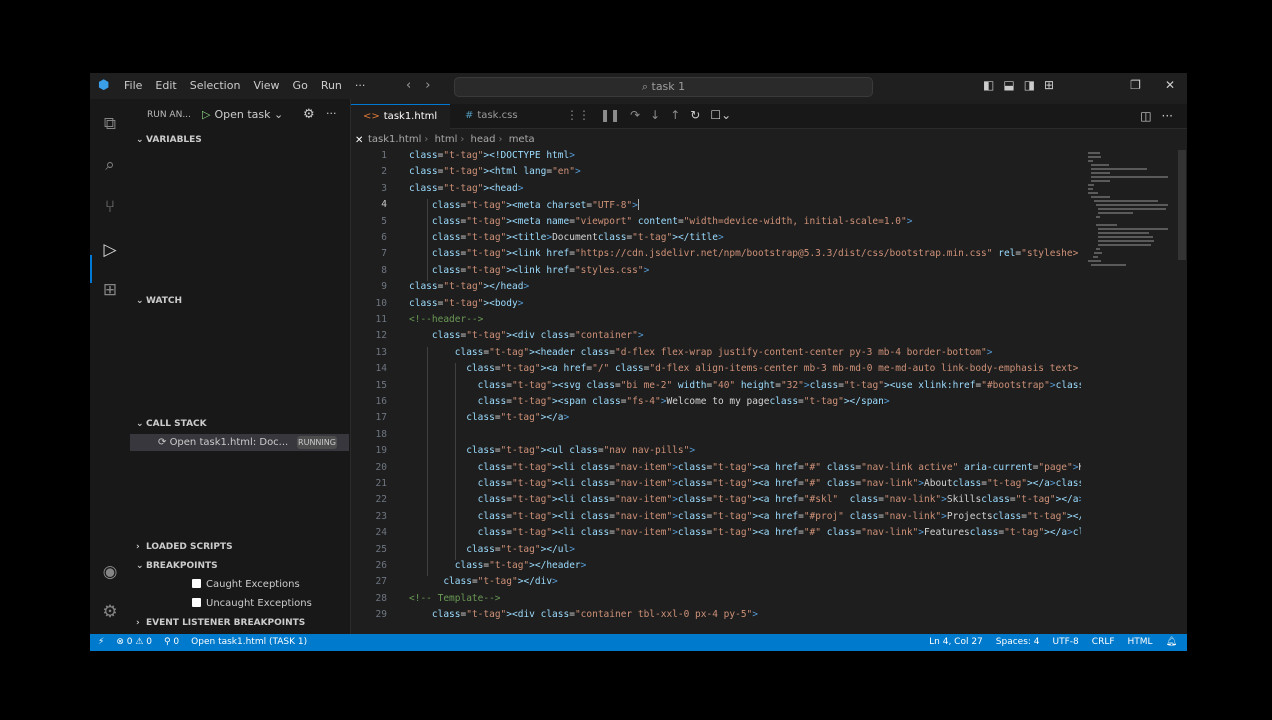  What do you see at coordinates (246, 584) in the screenshot?
I see `breakpoint-caught-exceptions: Caught Exceptions` at bounding box center [246, 584].